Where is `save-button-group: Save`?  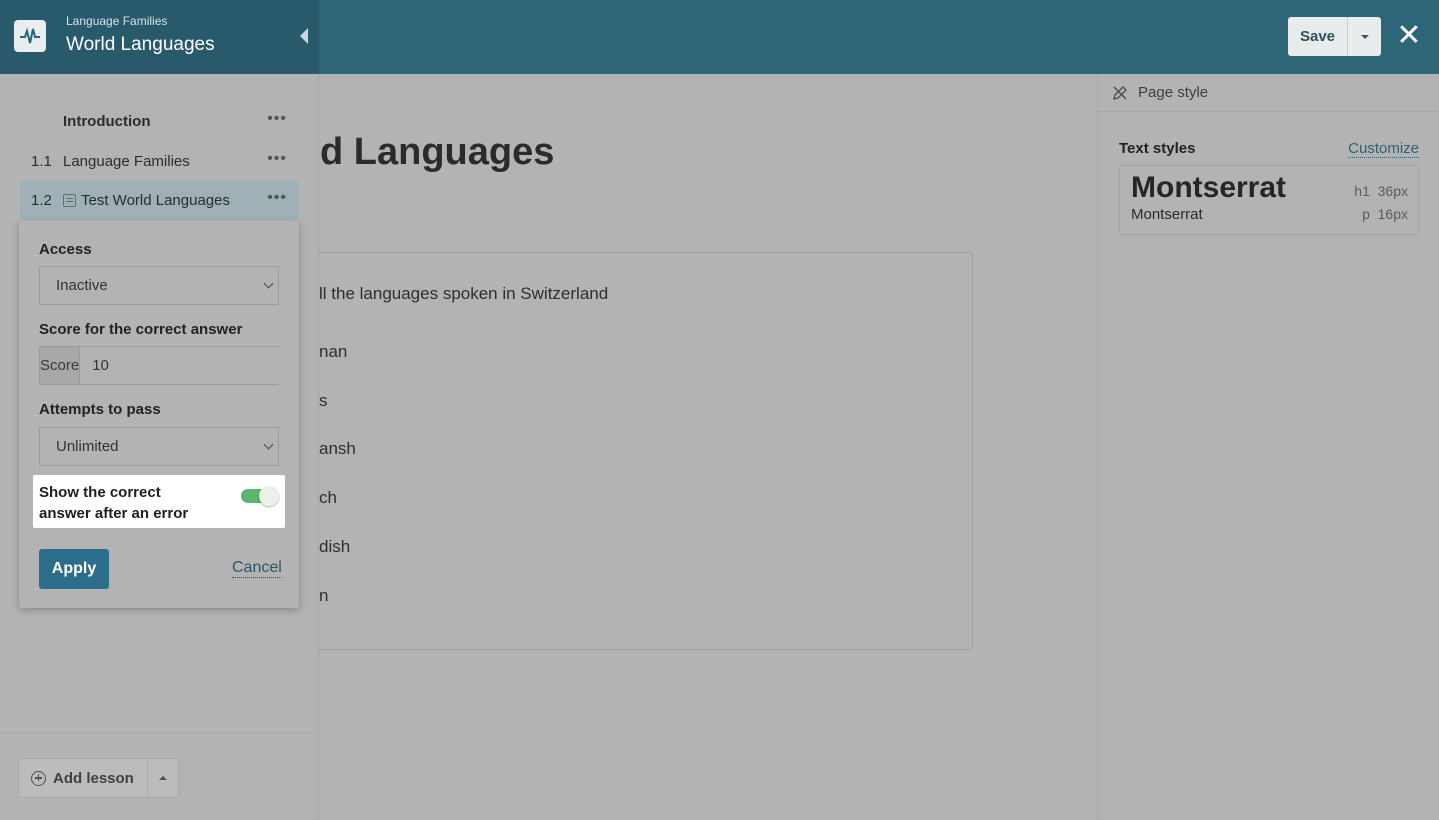 save-button-group: Save is located at coordinates (1334, 36).